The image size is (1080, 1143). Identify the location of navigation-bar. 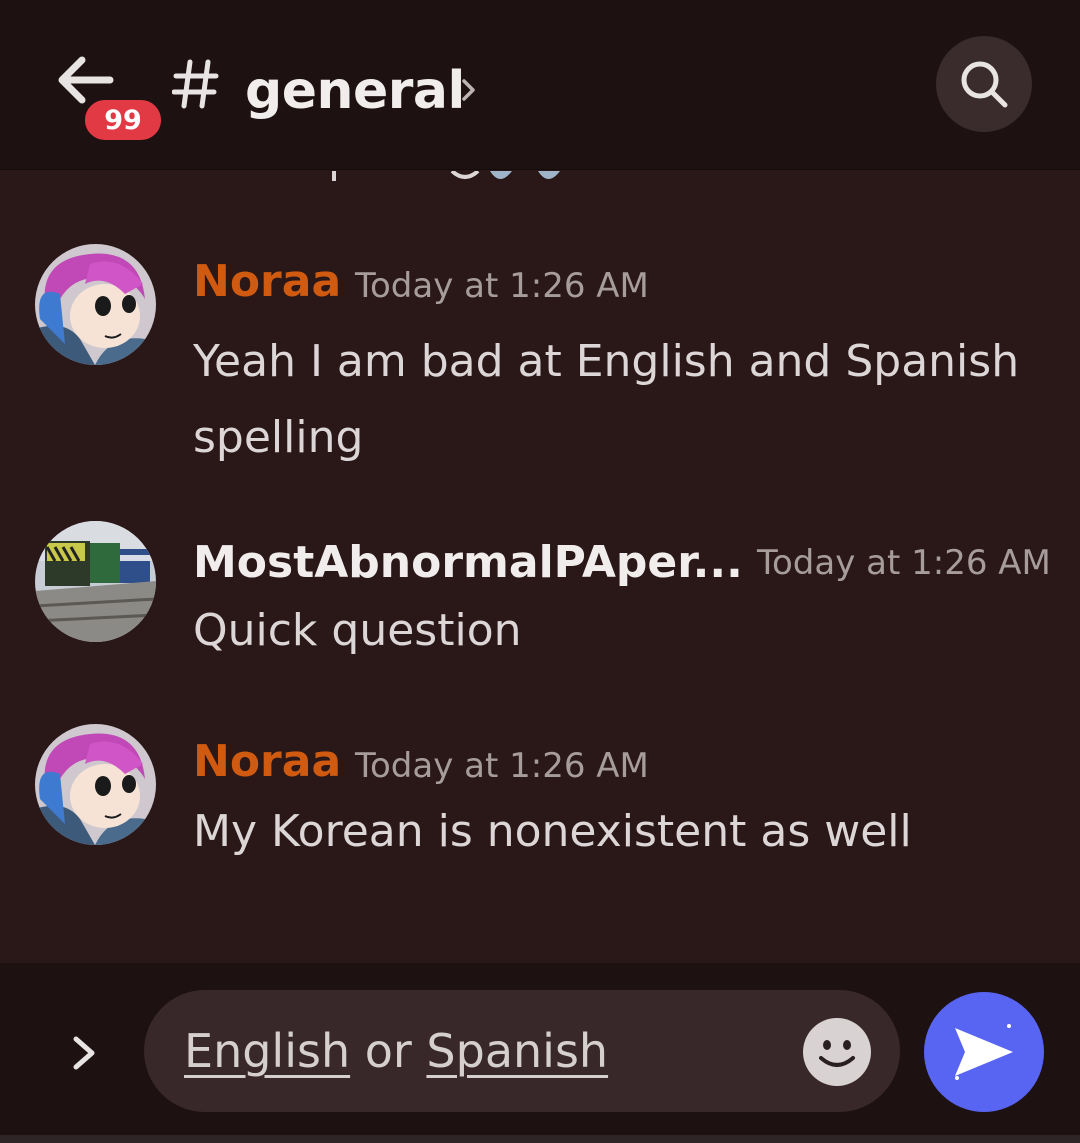
(540, 1139).